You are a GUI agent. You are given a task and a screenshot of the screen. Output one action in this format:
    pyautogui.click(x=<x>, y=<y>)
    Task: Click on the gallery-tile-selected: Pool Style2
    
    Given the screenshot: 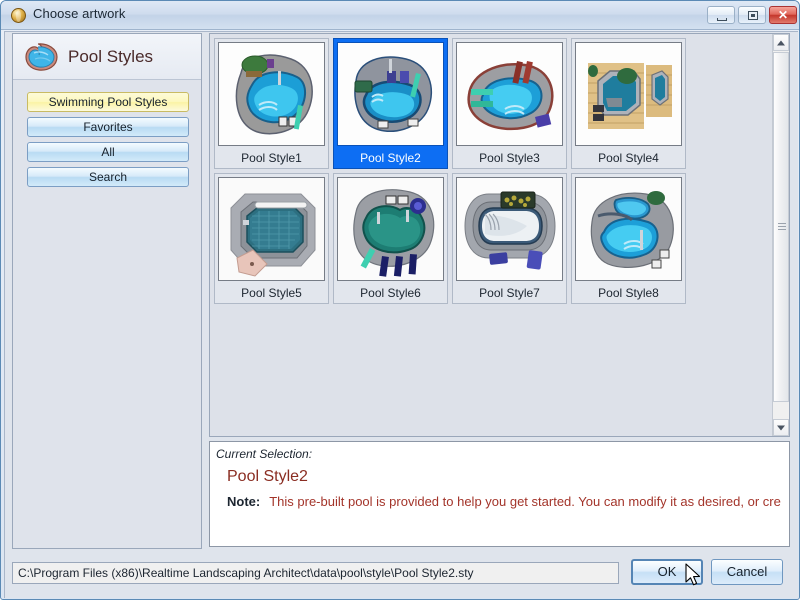 What is the action you would take?
    pyautogui.click(x=390, y=103)
    